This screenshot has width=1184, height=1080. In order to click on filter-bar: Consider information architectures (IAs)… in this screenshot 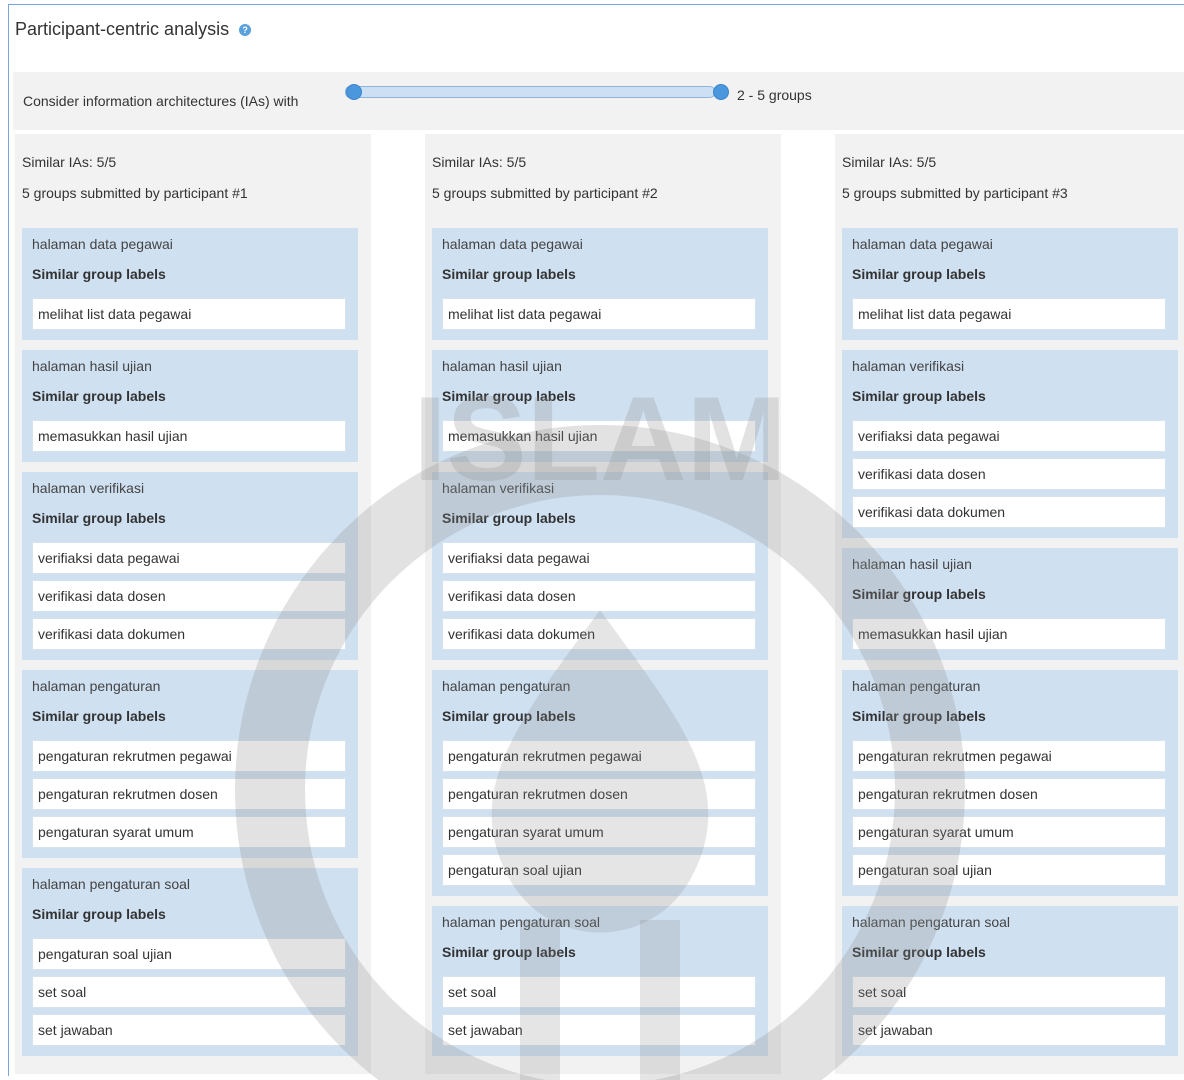, I will do `click(598, 101)`.